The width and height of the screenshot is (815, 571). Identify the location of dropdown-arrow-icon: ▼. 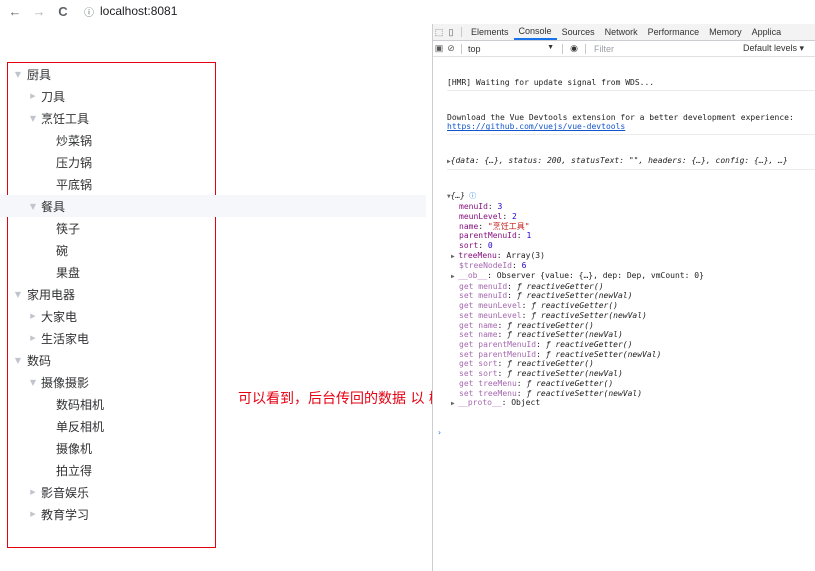
(550, 47).